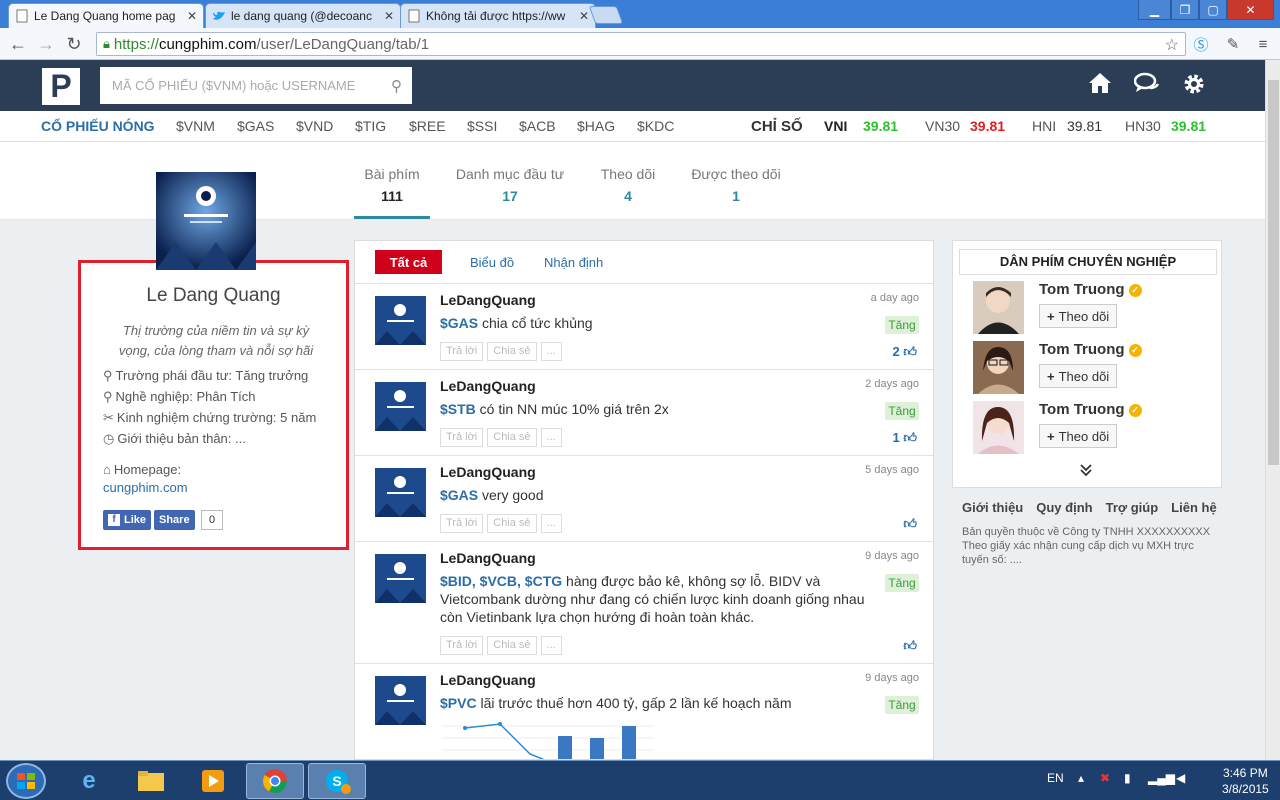  What do you see at coordinates (1233, 44) in the screenshot?
I see `eyedropper-extension-icon: ✎` at bounding box center [1233, 44].